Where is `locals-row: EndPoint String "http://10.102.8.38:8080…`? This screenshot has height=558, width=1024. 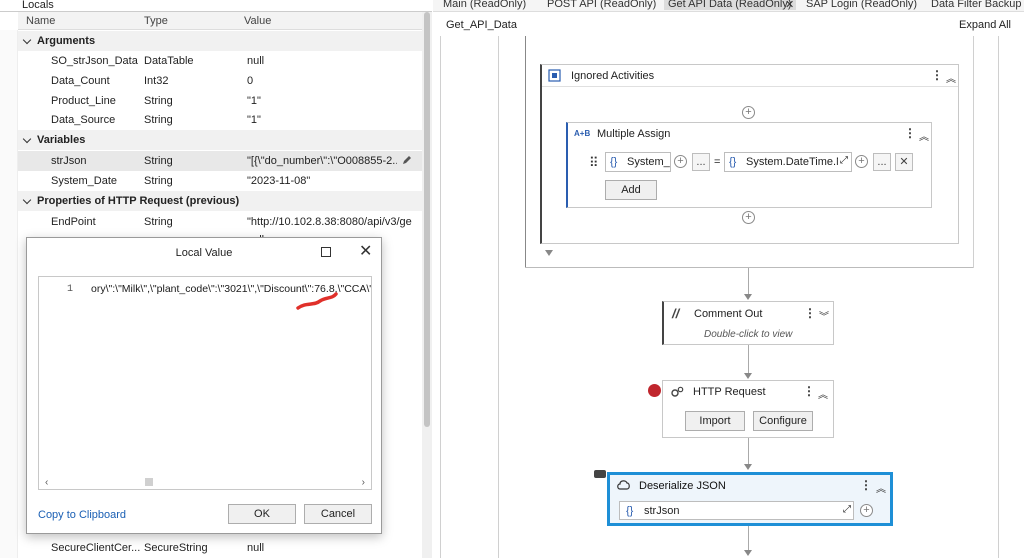 locals-row: EndPoint String "http://10.102.8.38:8080… is located at coordinates (220, 222).